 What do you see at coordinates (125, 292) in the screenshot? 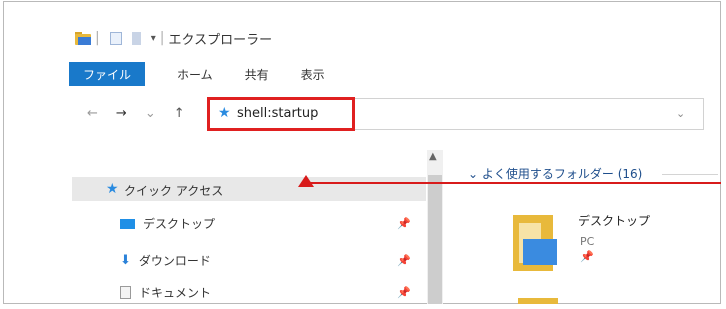
I see `document-icon` at bounding box center [125, 292].